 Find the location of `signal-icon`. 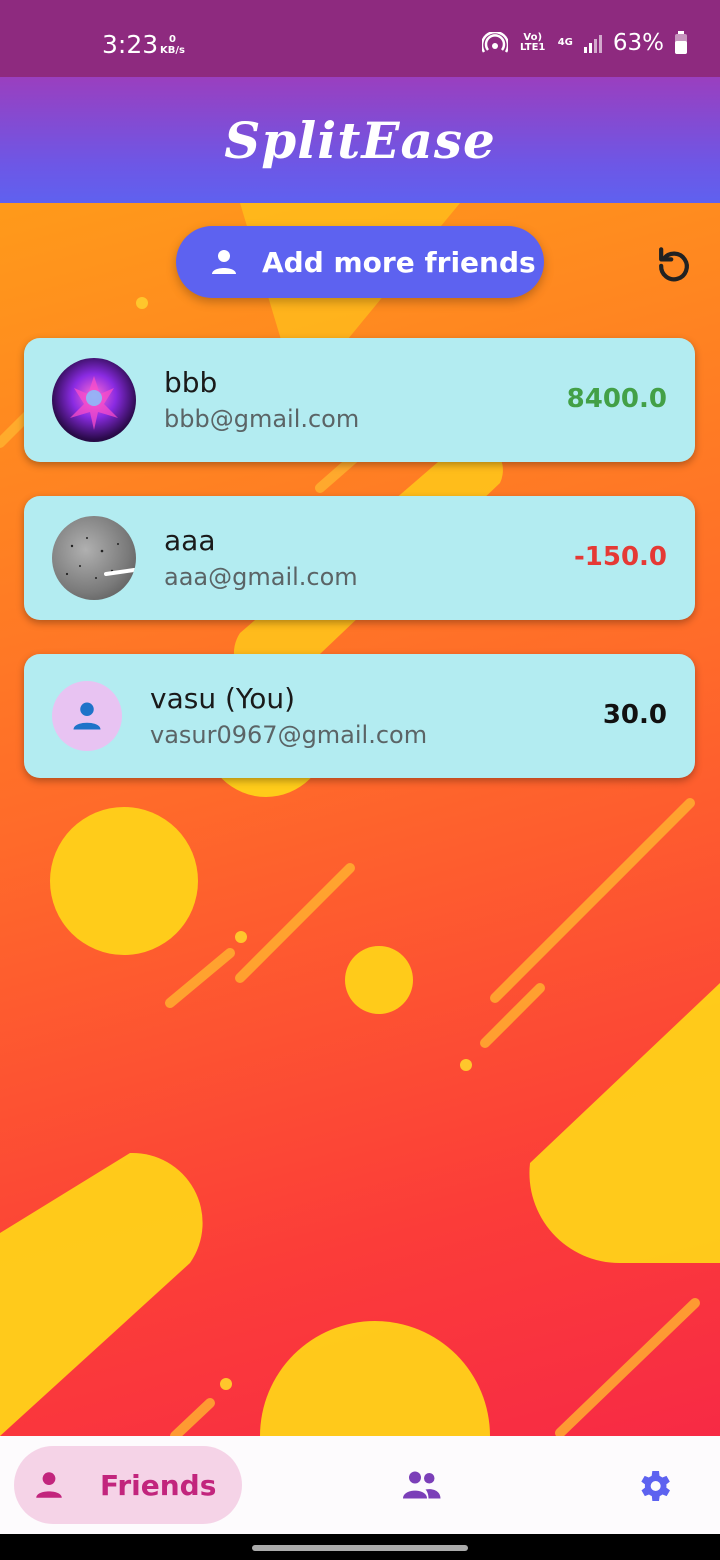

signal-icon is located at coordinates (592, 44).